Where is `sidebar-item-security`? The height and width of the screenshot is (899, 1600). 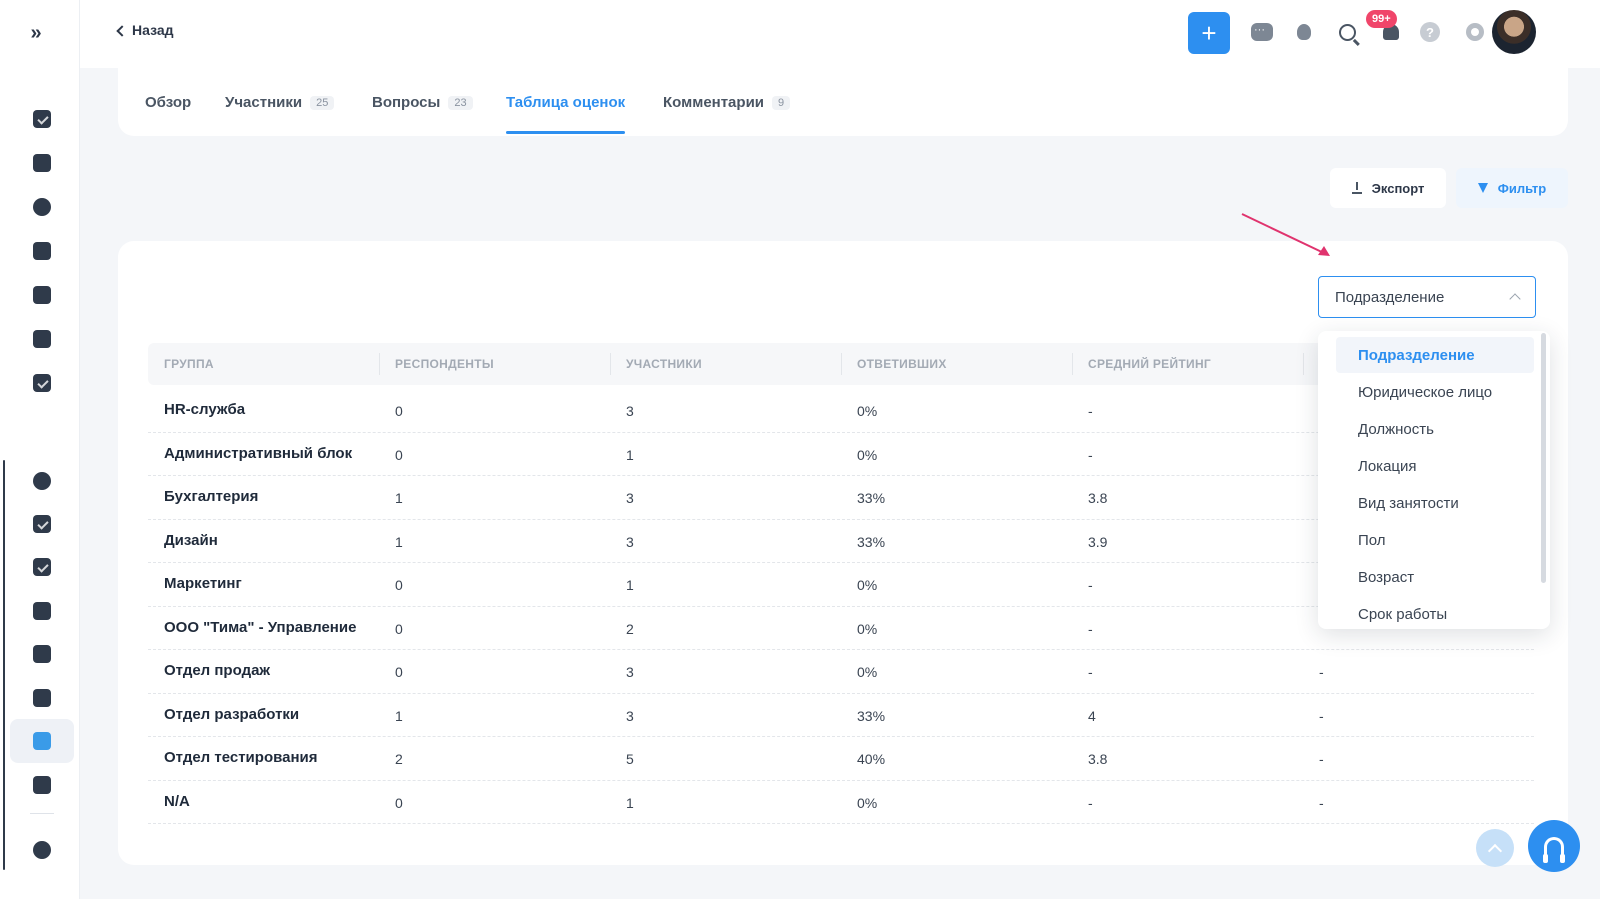
sidebar-item-security is located at coordinates (42, 524).